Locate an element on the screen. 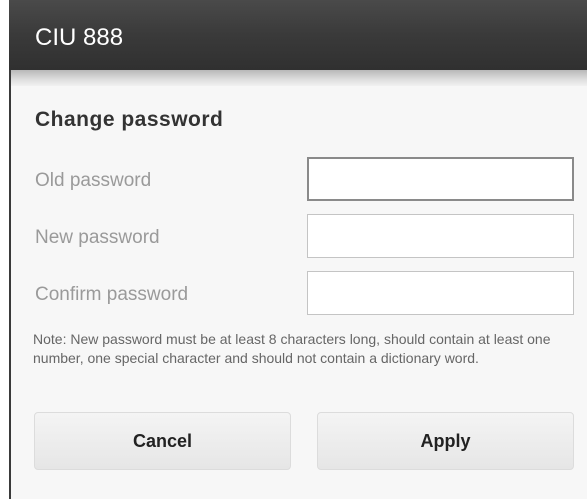 The image size is (587, 499). dialog-title: Change password is located at coordinates (129, 119).